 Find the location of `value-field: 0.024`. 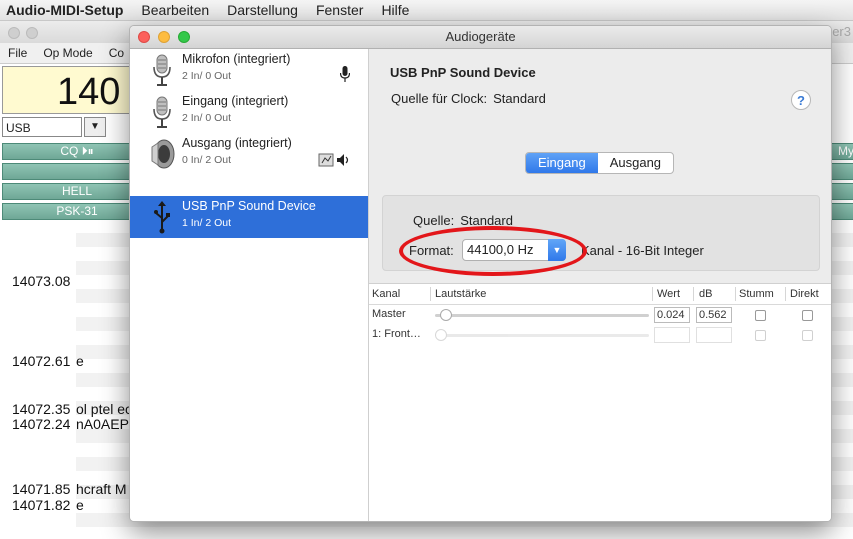

value-field: 0.024 is located at coordinates (672, 315).